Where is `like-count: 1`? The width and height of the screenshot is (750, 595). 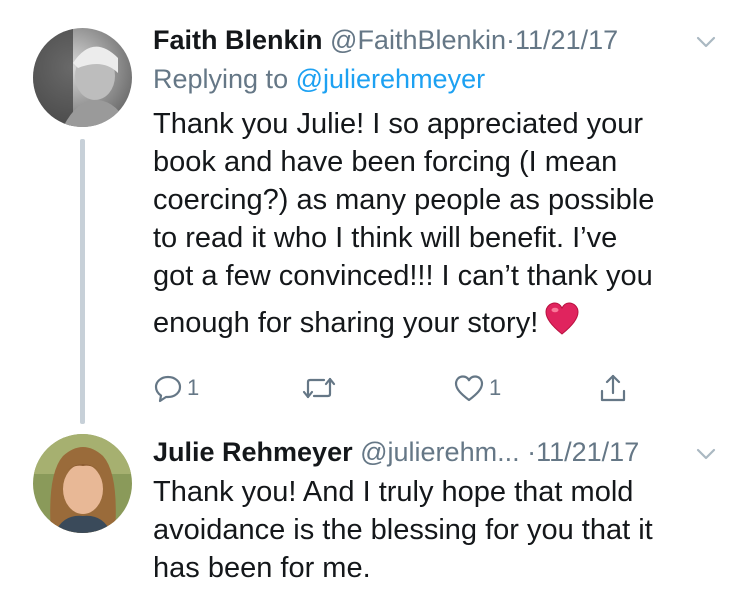 like-count: 1 is located at coordinates (495, 387).